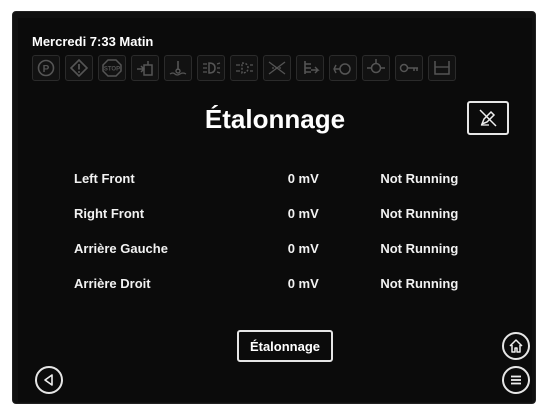 The width and height of the screenshot is (549, 415). I want to click on hand-tank-icon, so click(145, 68).